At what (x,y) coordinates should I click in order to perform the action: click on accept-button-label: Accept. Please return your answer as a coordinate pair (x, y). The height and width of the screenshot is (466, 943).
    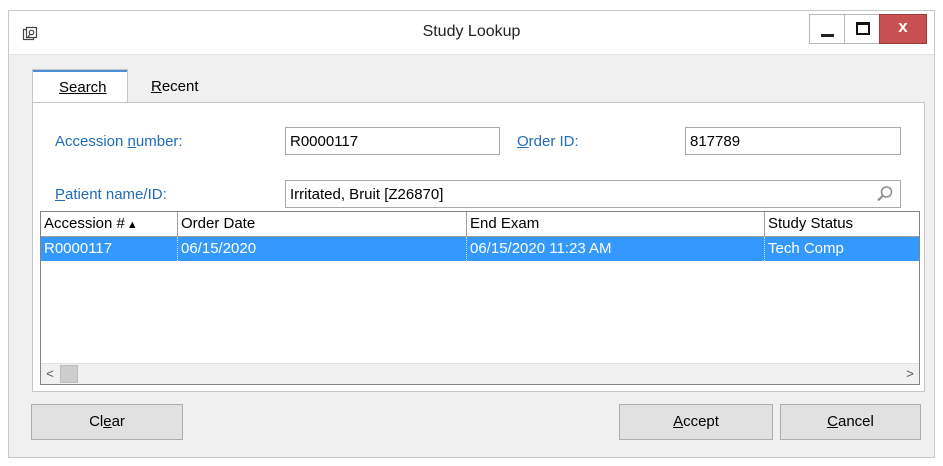
    Looking at the image, I should click on (696, 421).